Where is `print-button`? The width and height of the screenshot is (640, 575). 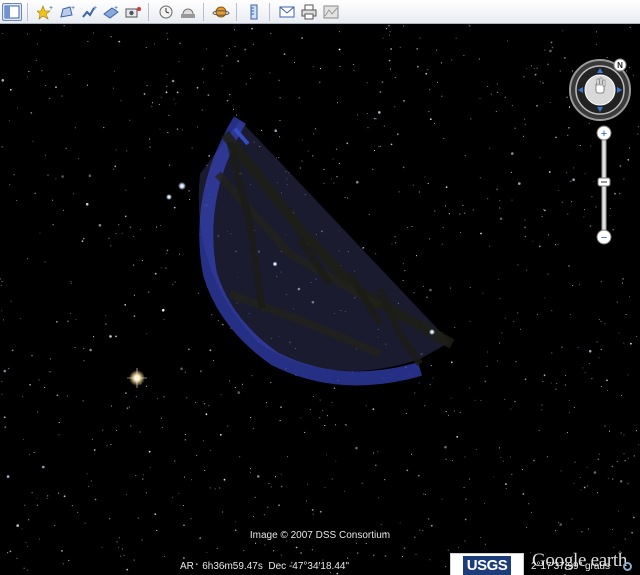 print-button is located at coordinates (309, 12).